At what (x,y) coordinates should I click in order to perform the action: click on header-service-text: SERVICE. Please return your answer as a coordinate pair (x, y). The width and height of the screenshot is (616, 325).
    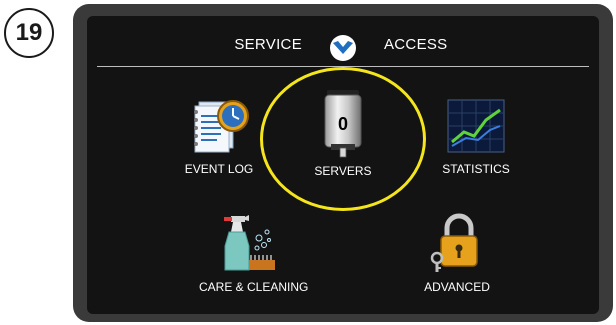
    Looking at the image, I should click on (268, 44).